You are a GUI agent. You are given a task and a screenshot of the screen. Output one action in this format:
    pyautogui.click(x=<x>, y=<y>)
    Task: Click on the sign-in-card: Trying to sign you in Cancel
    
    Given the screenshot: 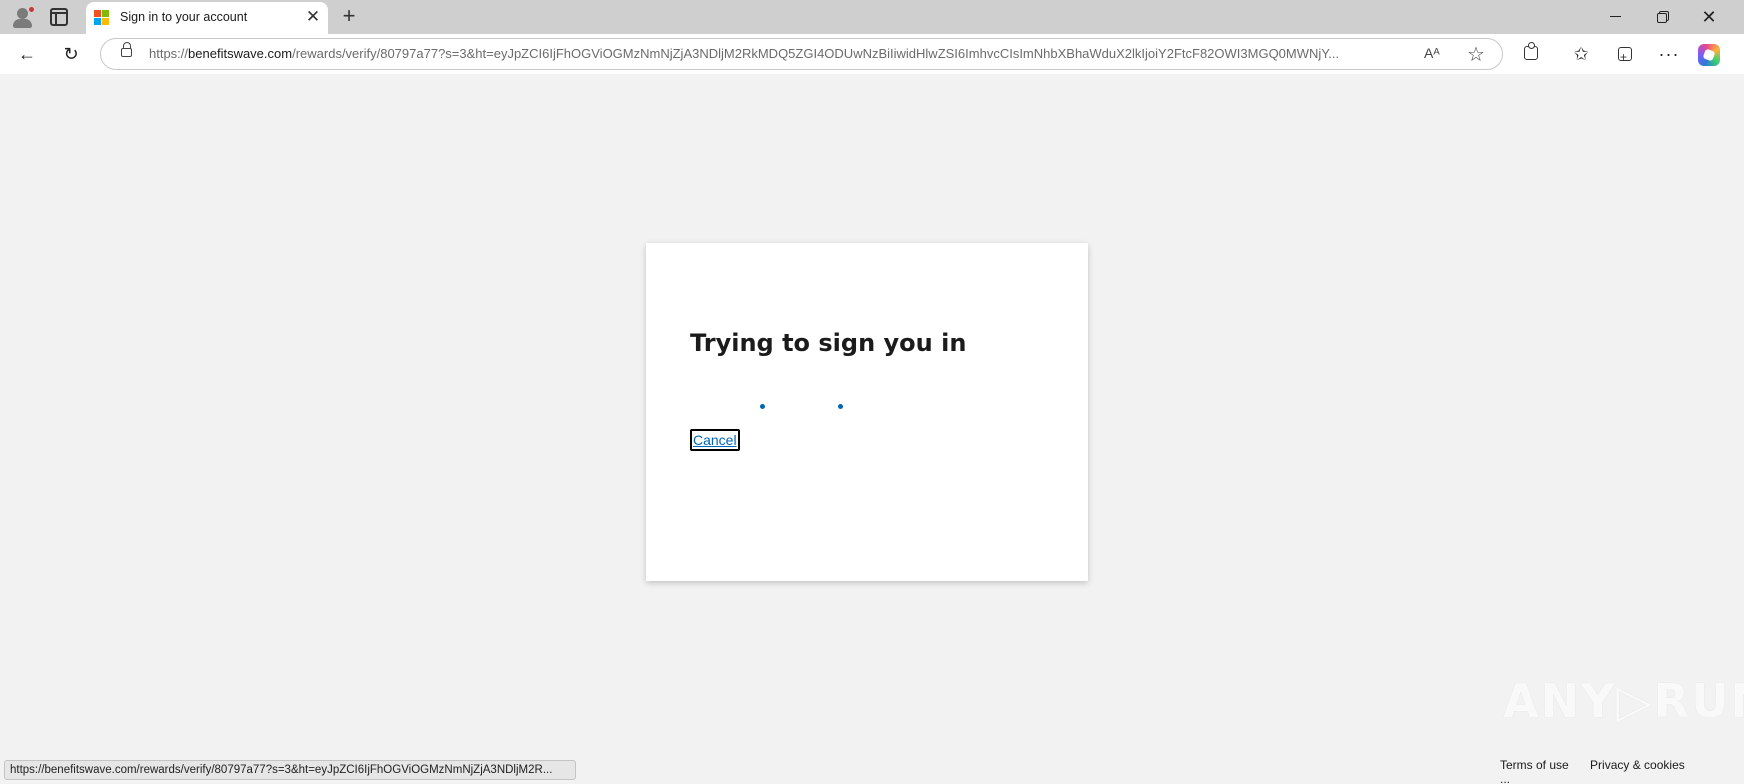 What is the action you would take?
    pyautogui.click(x=867, y=412)
    